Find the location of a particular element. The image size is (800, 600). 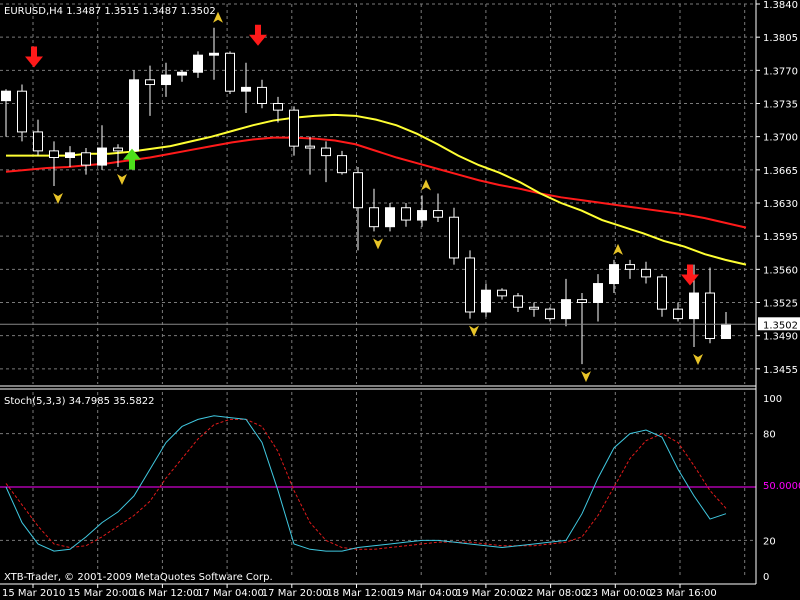

price-tick-label: 1.3700 is located at coordinates (780, 138).